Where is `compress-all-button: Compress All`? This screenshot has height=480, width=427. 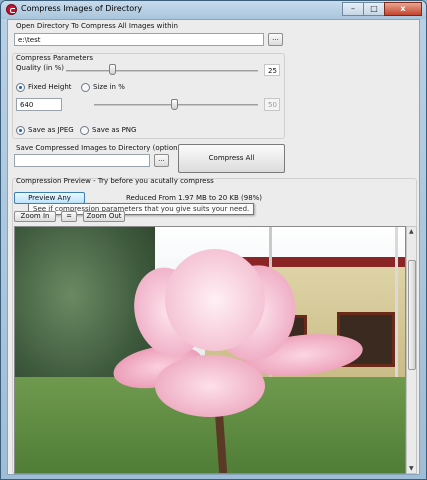 compress-all-button: Compress All is located at coordinates (231, 158).